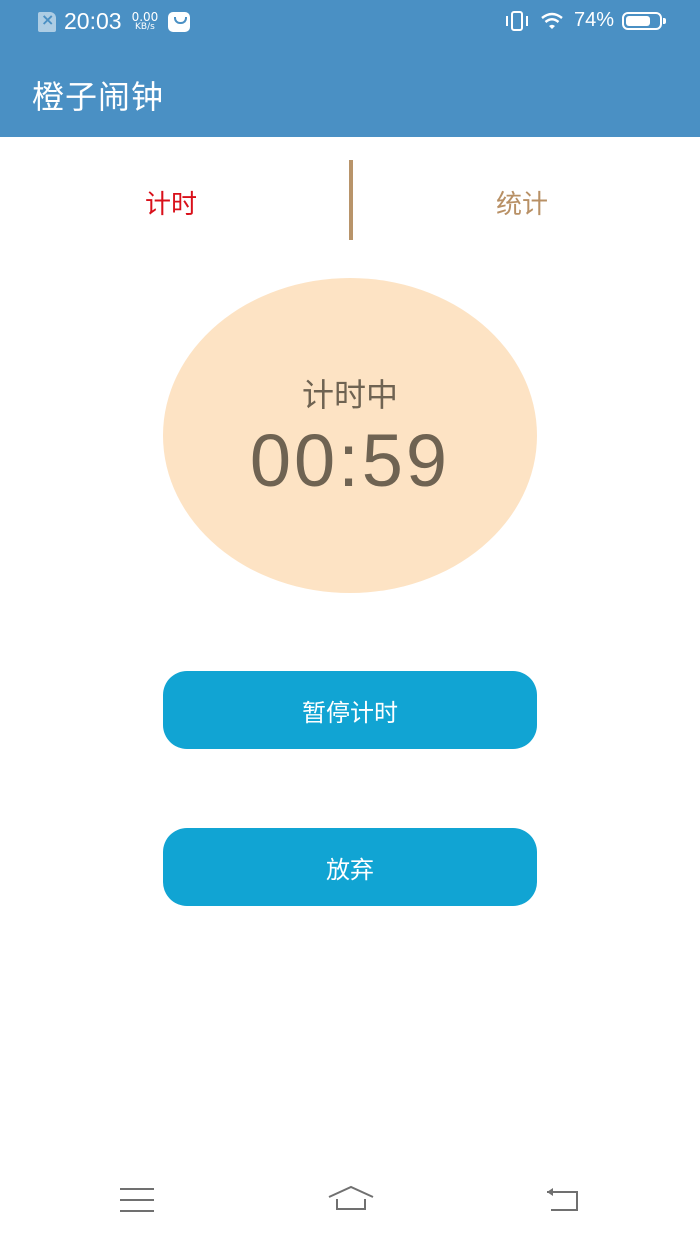  I want to click on battery-icon, so click(644, 20).